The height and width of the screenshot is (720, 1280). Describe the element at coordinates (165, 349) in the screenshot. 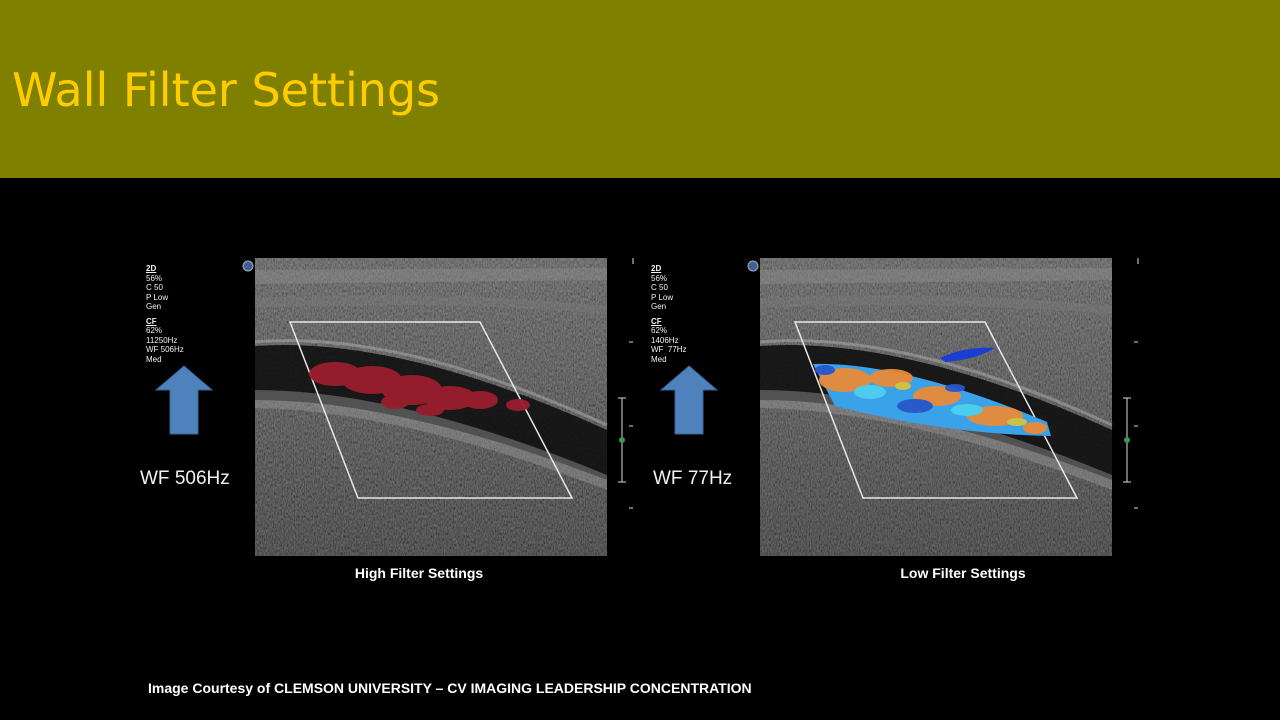

I see `readout-wall-filter: WF 506Hz` at that location.